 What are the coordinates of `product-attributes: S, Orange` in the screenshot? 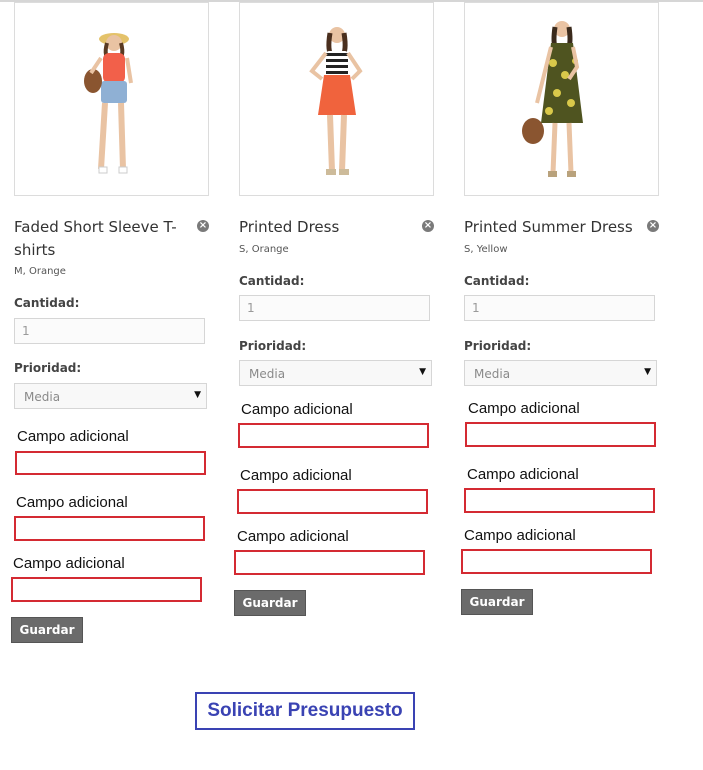 It's located at (264, 249).